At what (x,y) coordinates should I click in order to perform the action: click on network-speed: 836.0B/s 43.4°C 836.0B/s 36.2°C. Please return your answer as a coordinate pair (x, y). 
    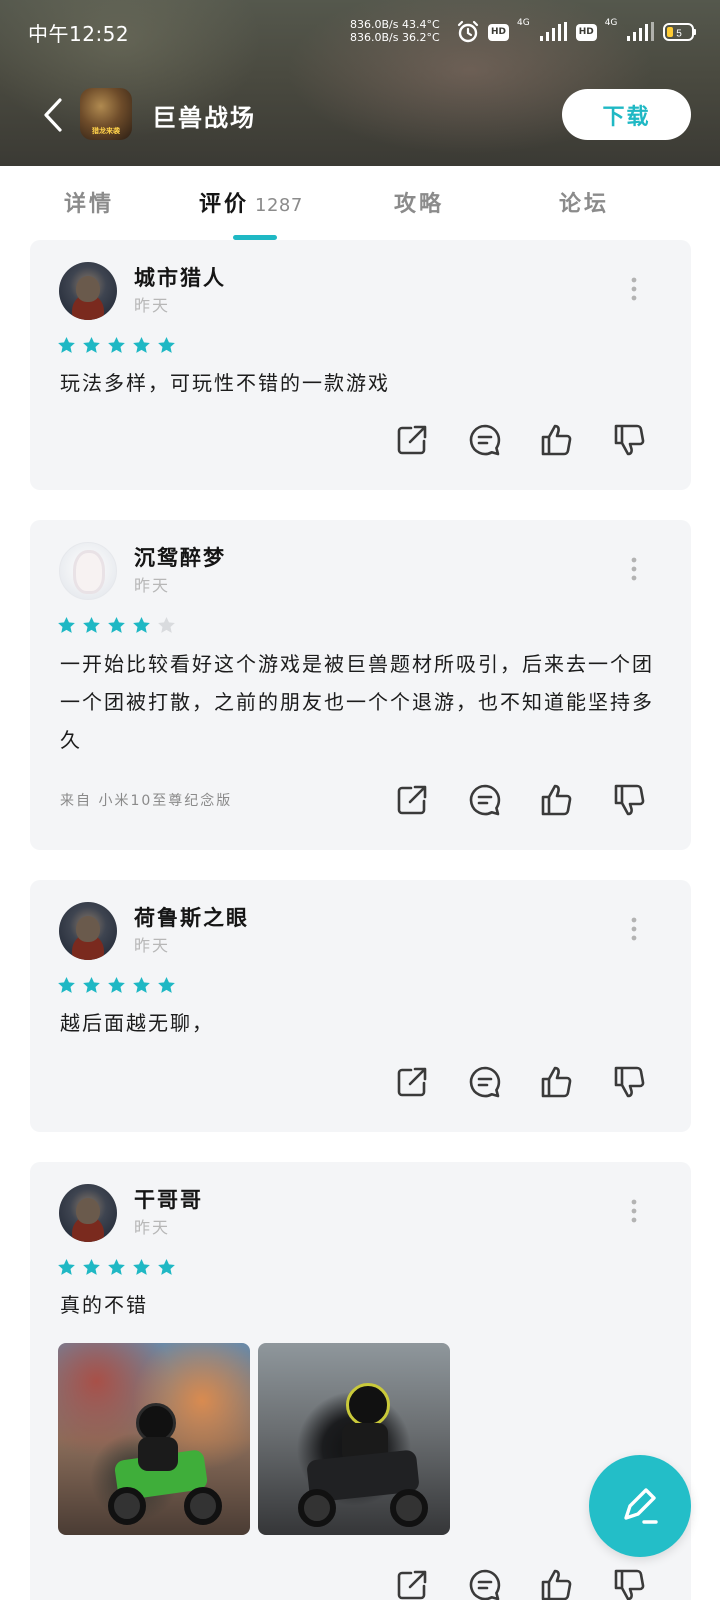
    Looking at the image, I should click on (395, 31).